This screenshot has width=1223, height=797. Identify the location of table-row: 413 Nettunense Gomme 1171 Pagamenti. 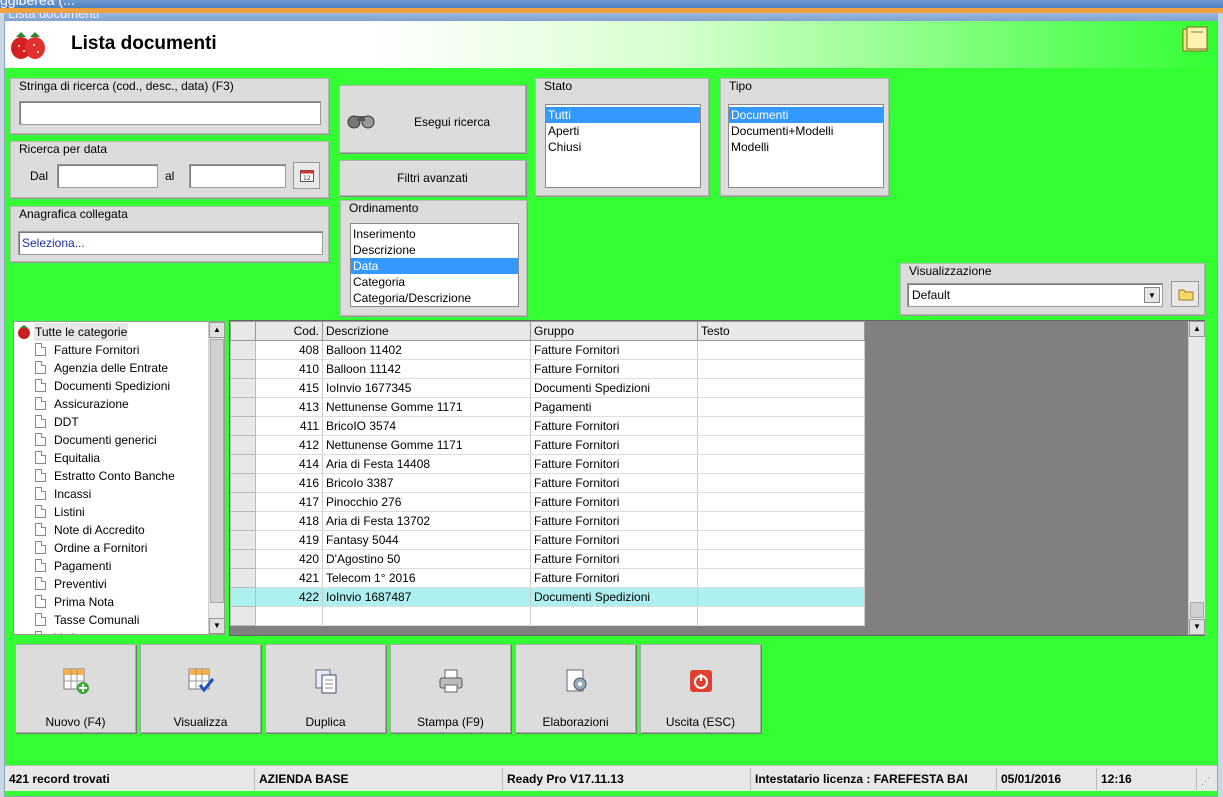
(547, 407).